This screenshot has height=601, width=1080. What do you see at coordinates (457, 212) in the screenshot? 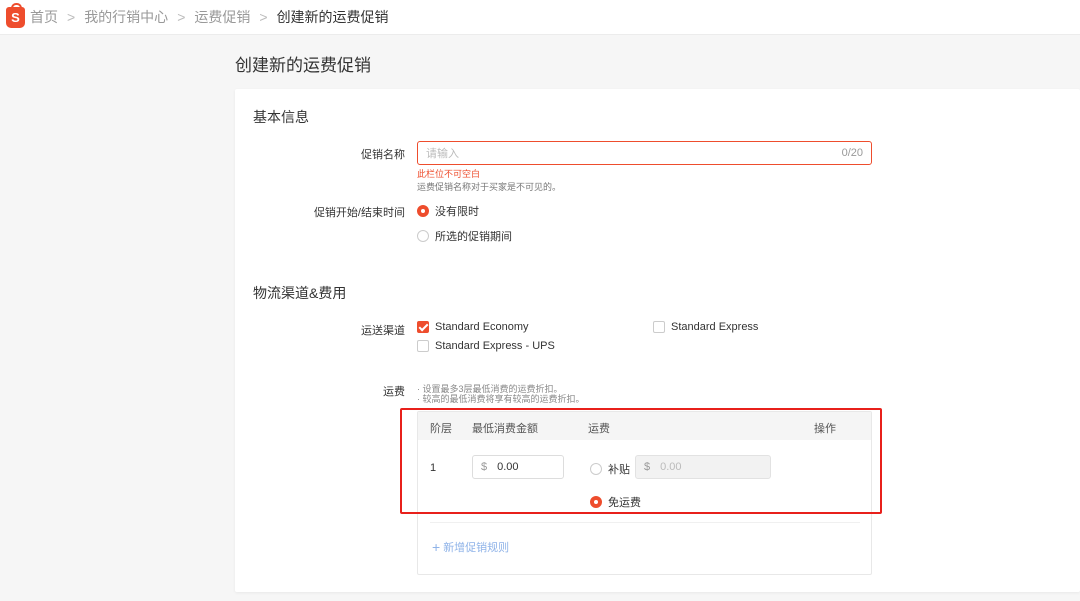
I see `radio-label: 没有限时` at bounding box center [457, 212].